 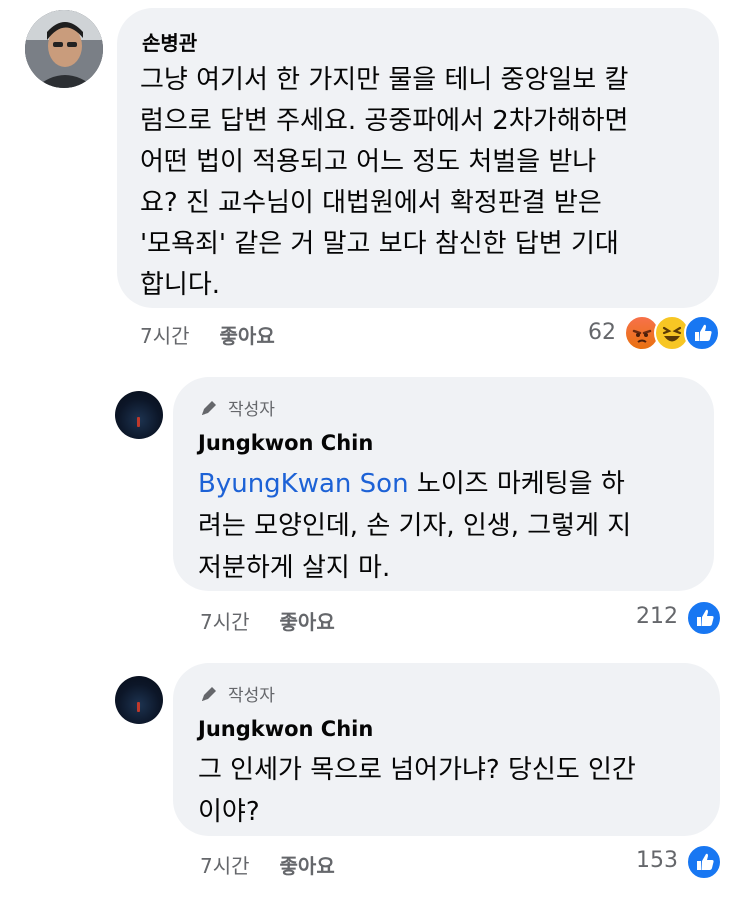 I want to click on reaction-count: 212, so click(x=649, y=616).